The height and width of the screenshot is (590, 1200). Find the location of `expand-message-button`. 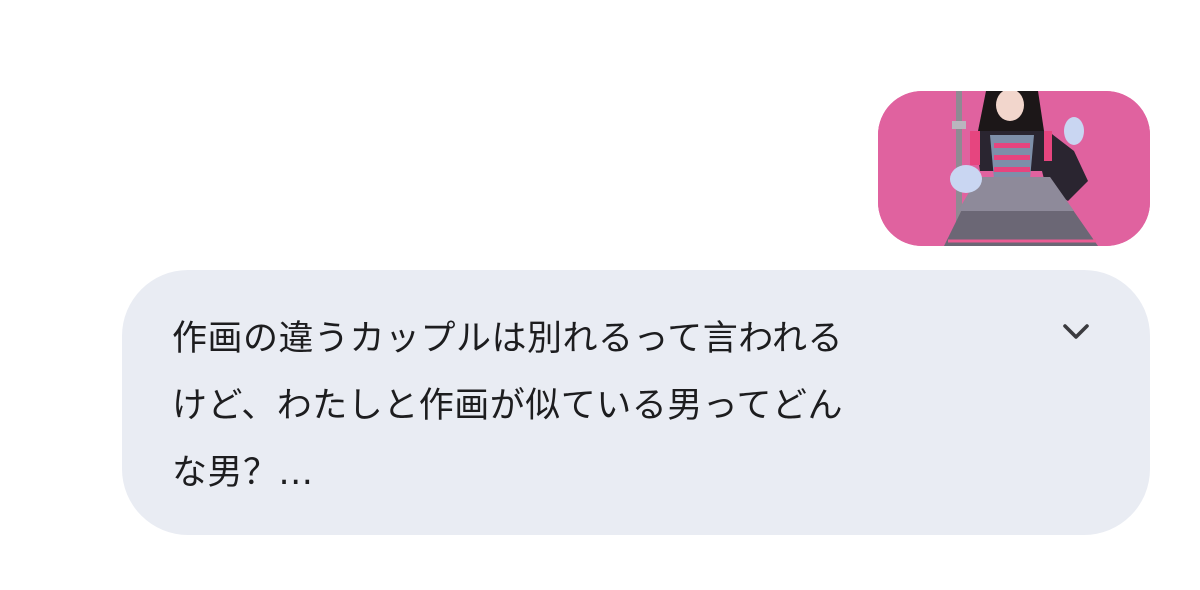

expand-message-button is located at coordinates (1076, 332).